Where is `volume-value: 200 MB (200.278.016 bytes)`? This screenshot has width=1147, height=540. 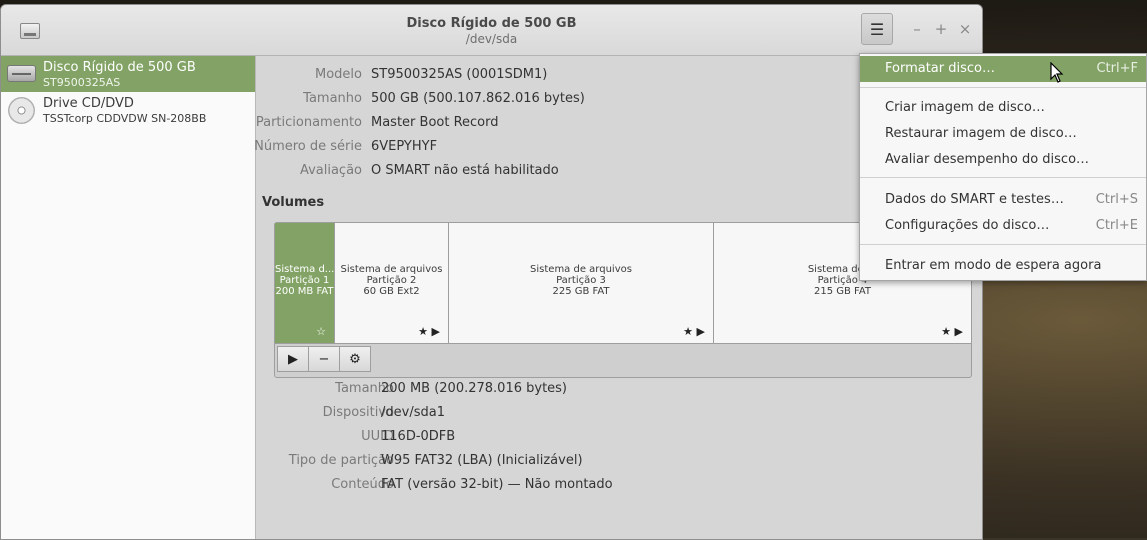
volume-value: 200 MB (200.278.016 bytes) is located at coordinates (474, 388).